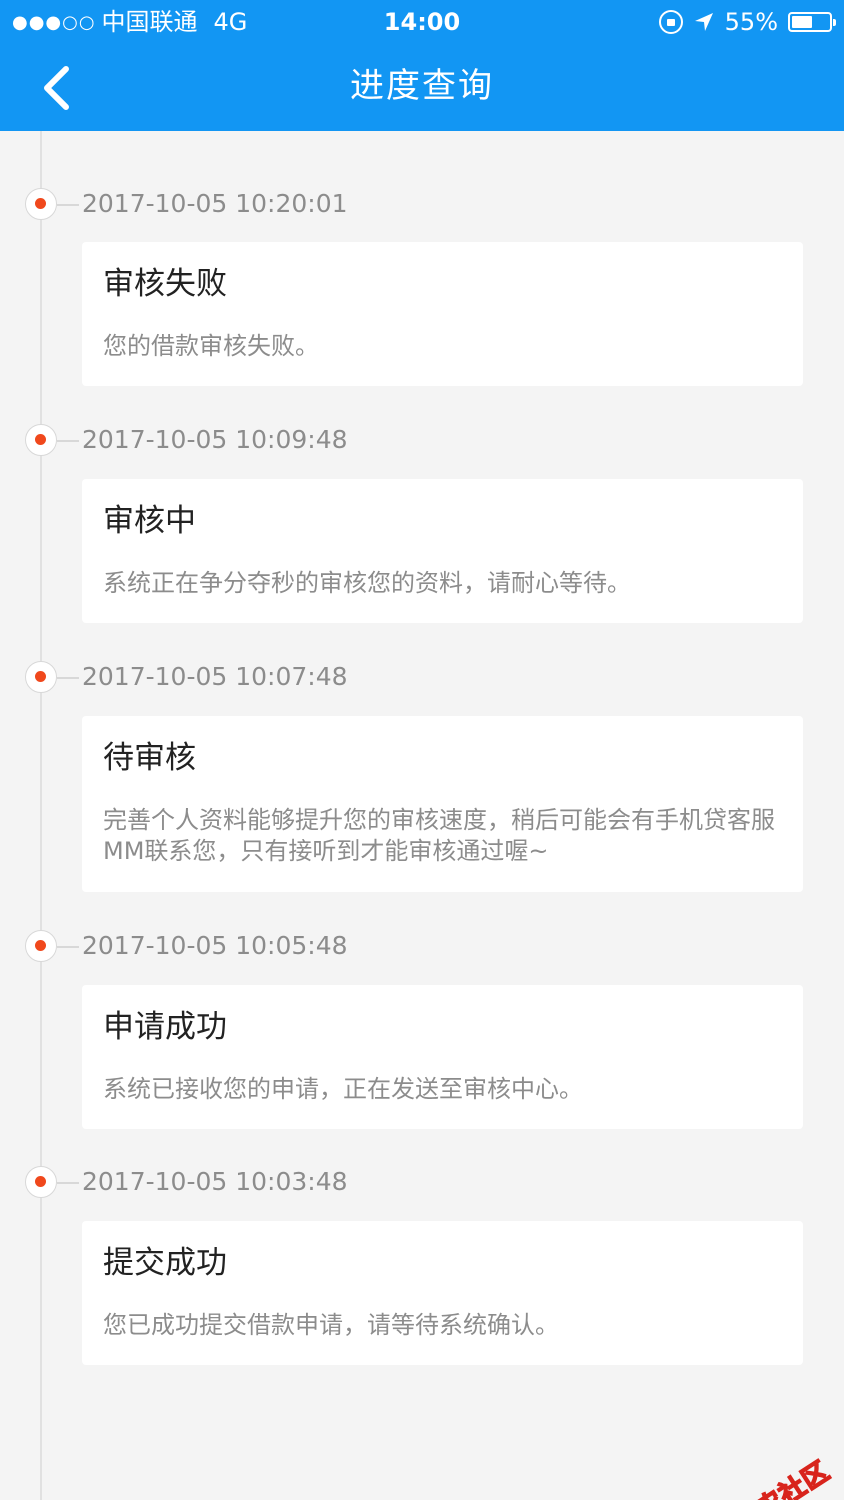 This screenshot has width=844, height=1500. What do you see at coordinates (165, 1027) in the screenshot?
I see `card-title: 申请成功` at bounding box center [165, 1027].